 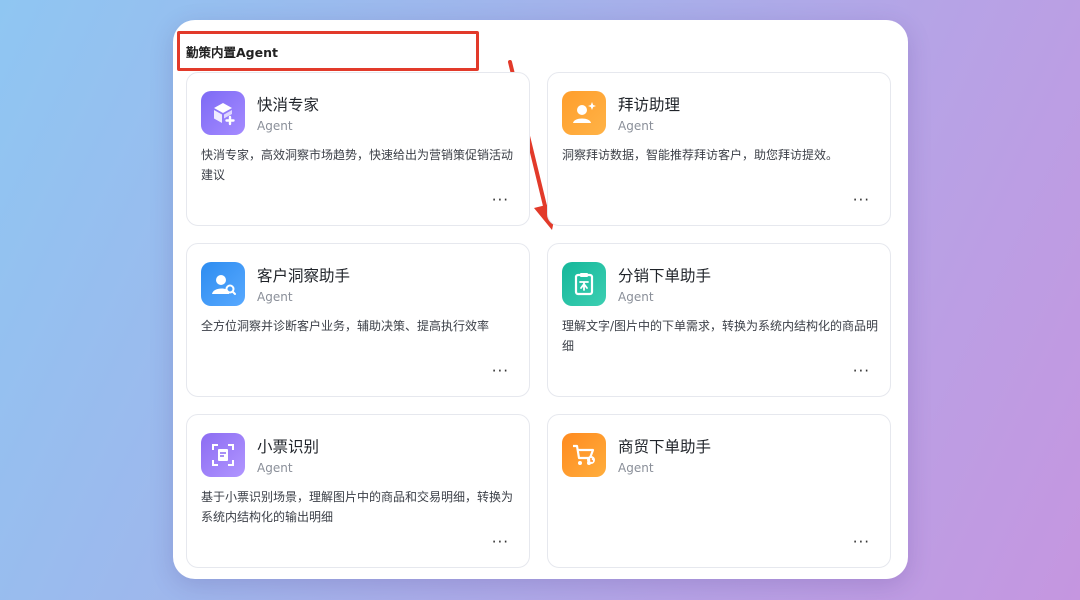 I want to click on agent-name: 拜访助理, so click(x=649, y=105).